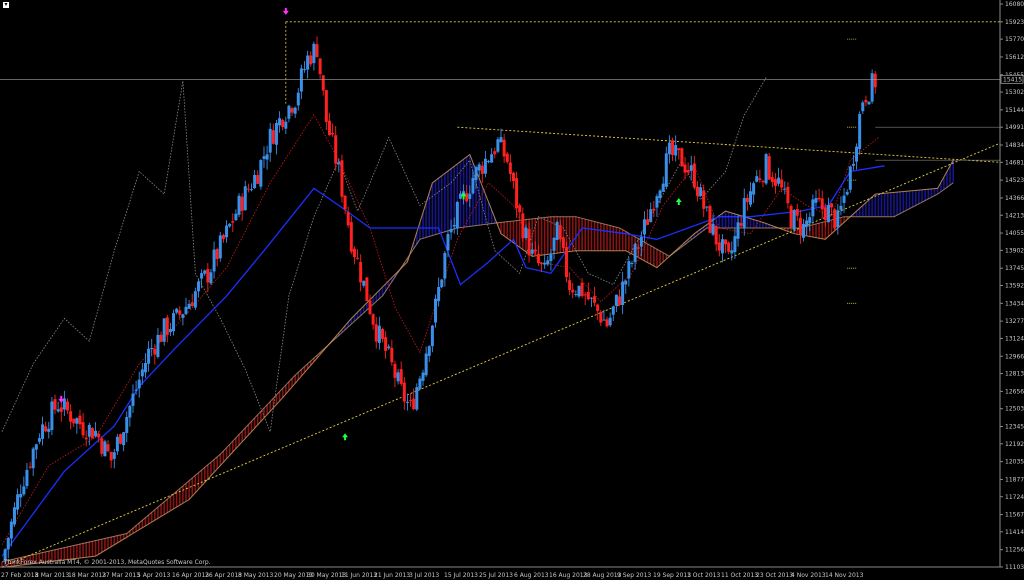 Image resolution: width=1024 pixels, height=580 pixels. Describe the element at coordinates (1014, 57) in the screenshot. I see `price-tick-label: 15612.5` at that location.